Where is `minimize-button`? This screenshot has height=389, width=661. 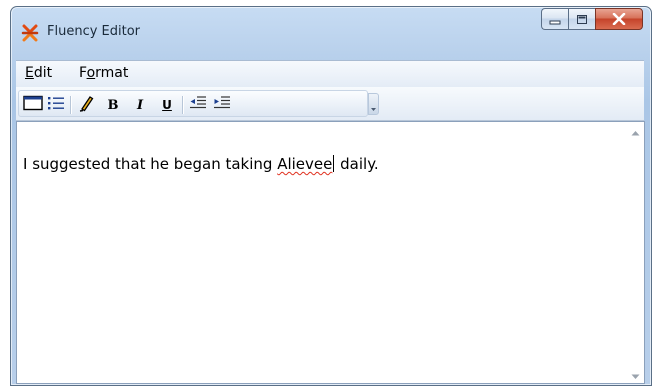 minimize-button is located at coordinates (554, 19).